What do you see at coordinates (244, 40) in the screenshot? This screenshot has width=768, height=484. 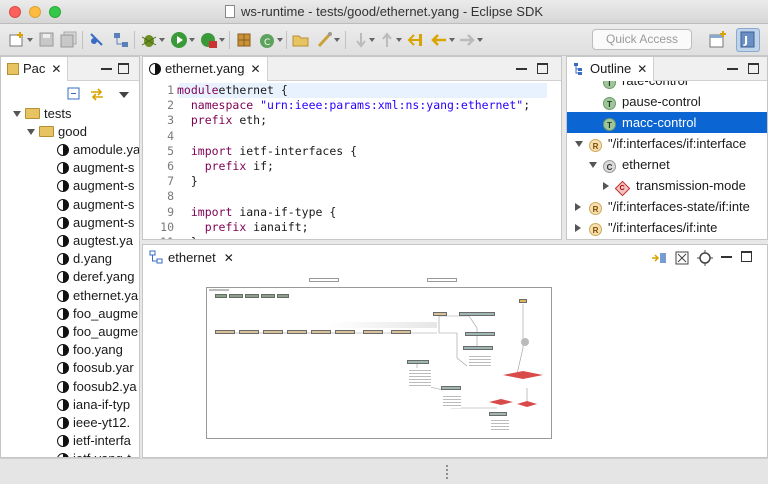 I see `new-java-package-icon` at bounding box center [244, 40].